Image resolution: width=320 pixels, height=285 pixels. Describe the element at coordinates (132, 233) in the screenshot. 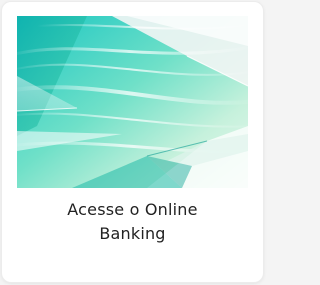

I see `card-title-line-2: Banking` at that location.